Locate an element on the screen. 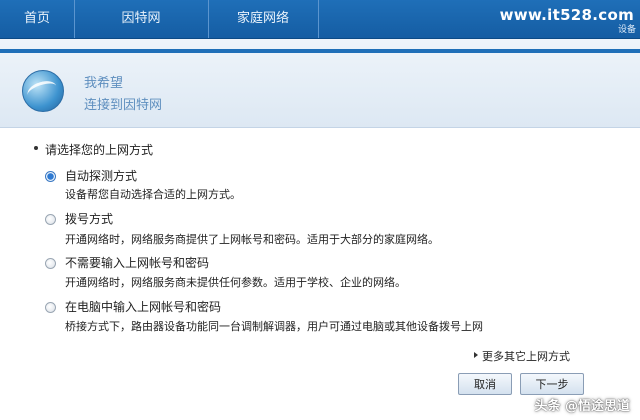  watermark-top-sub: 设备 is located at coordinates (626, 30).